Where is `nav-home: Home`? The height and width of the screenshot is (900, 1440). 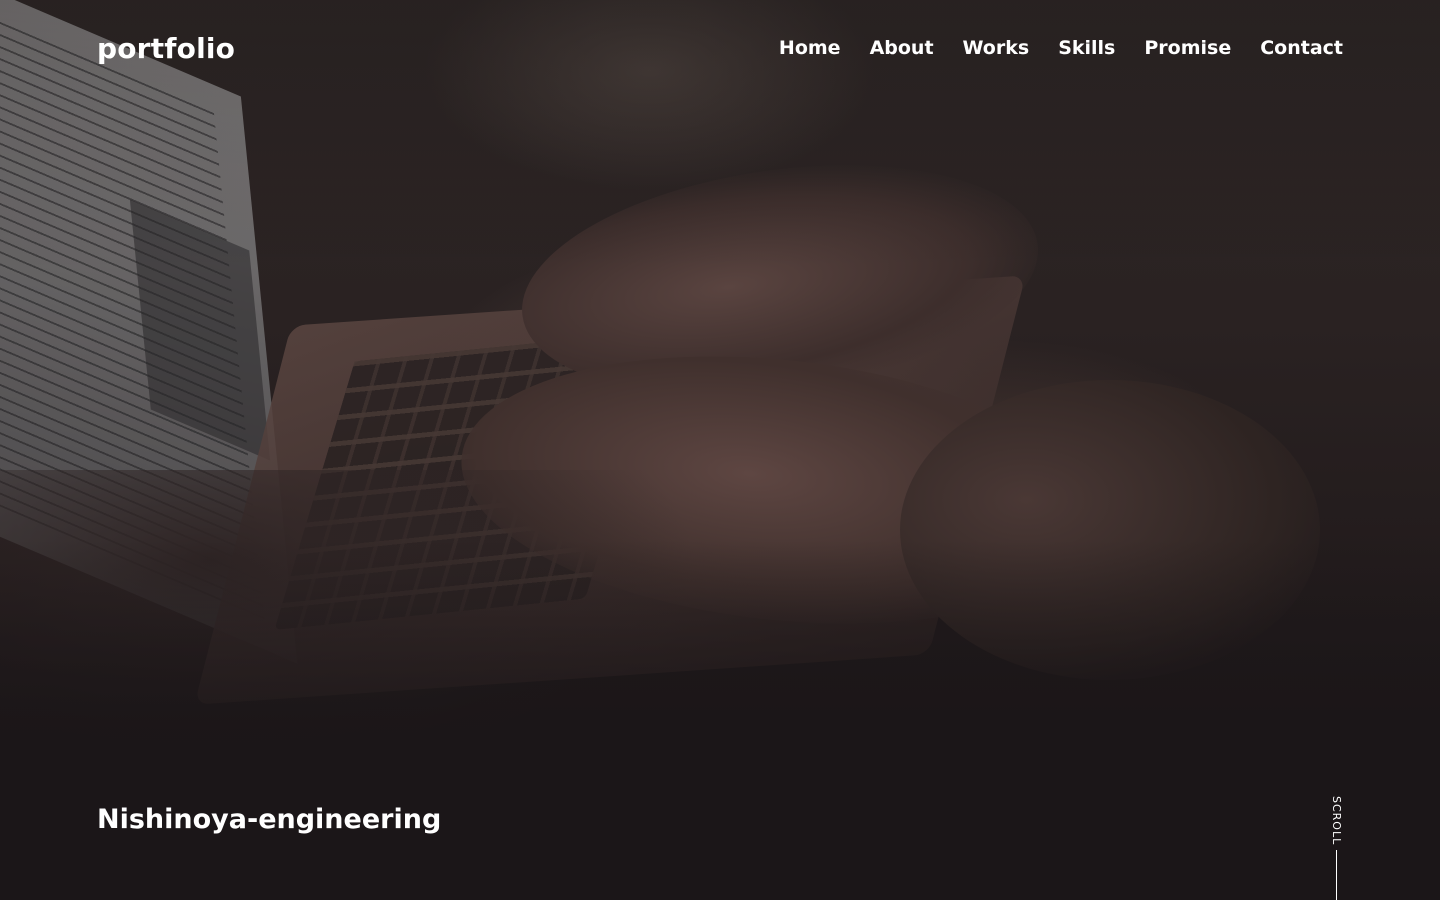 nav-home: Home is located at coordinates (810, 48).